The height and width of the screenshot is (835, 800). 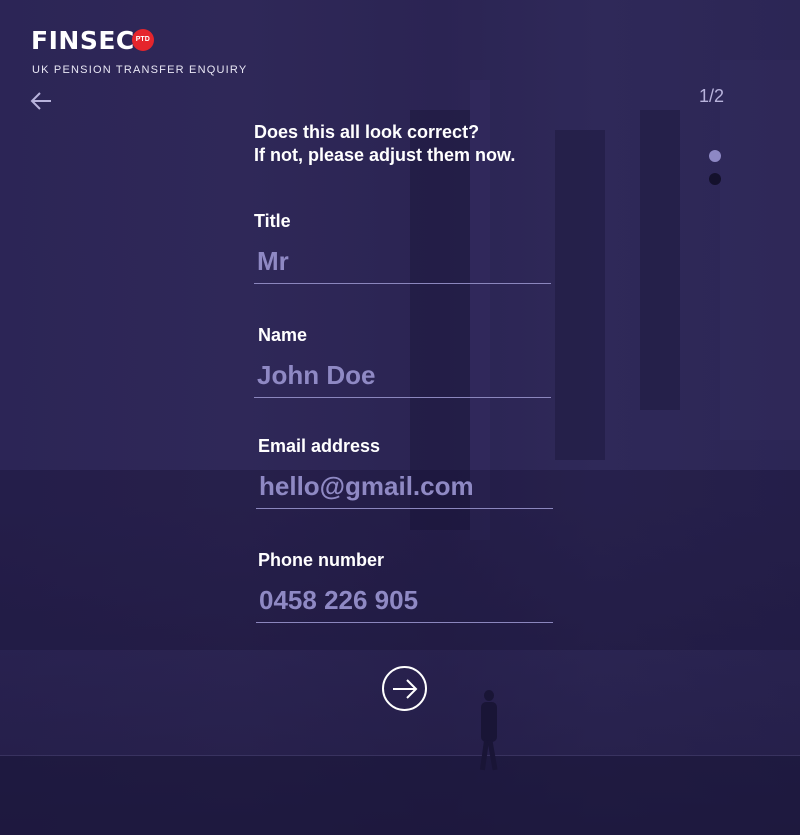 What do you see at coordinates (140, 70) in the screenshot?
I see `app-subtitle: UK PENSION TRANSFER ENQUIRY` at bounding box center [140, 70].